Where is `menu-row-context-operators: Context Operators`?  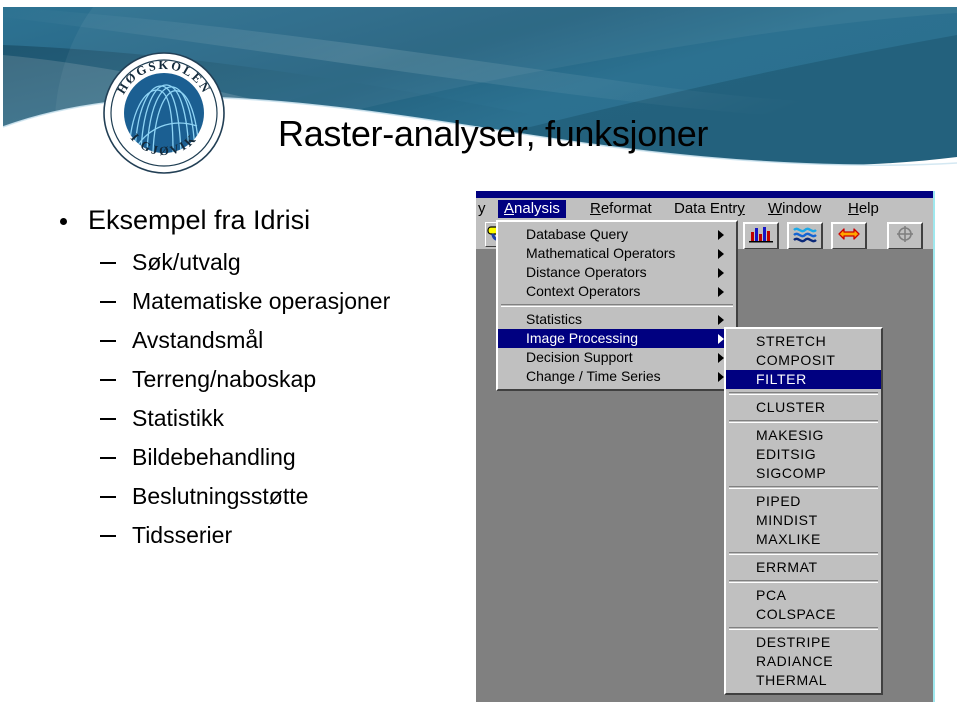 menu-row-context-operators: Context Operators is located at coordinates (617, 291).